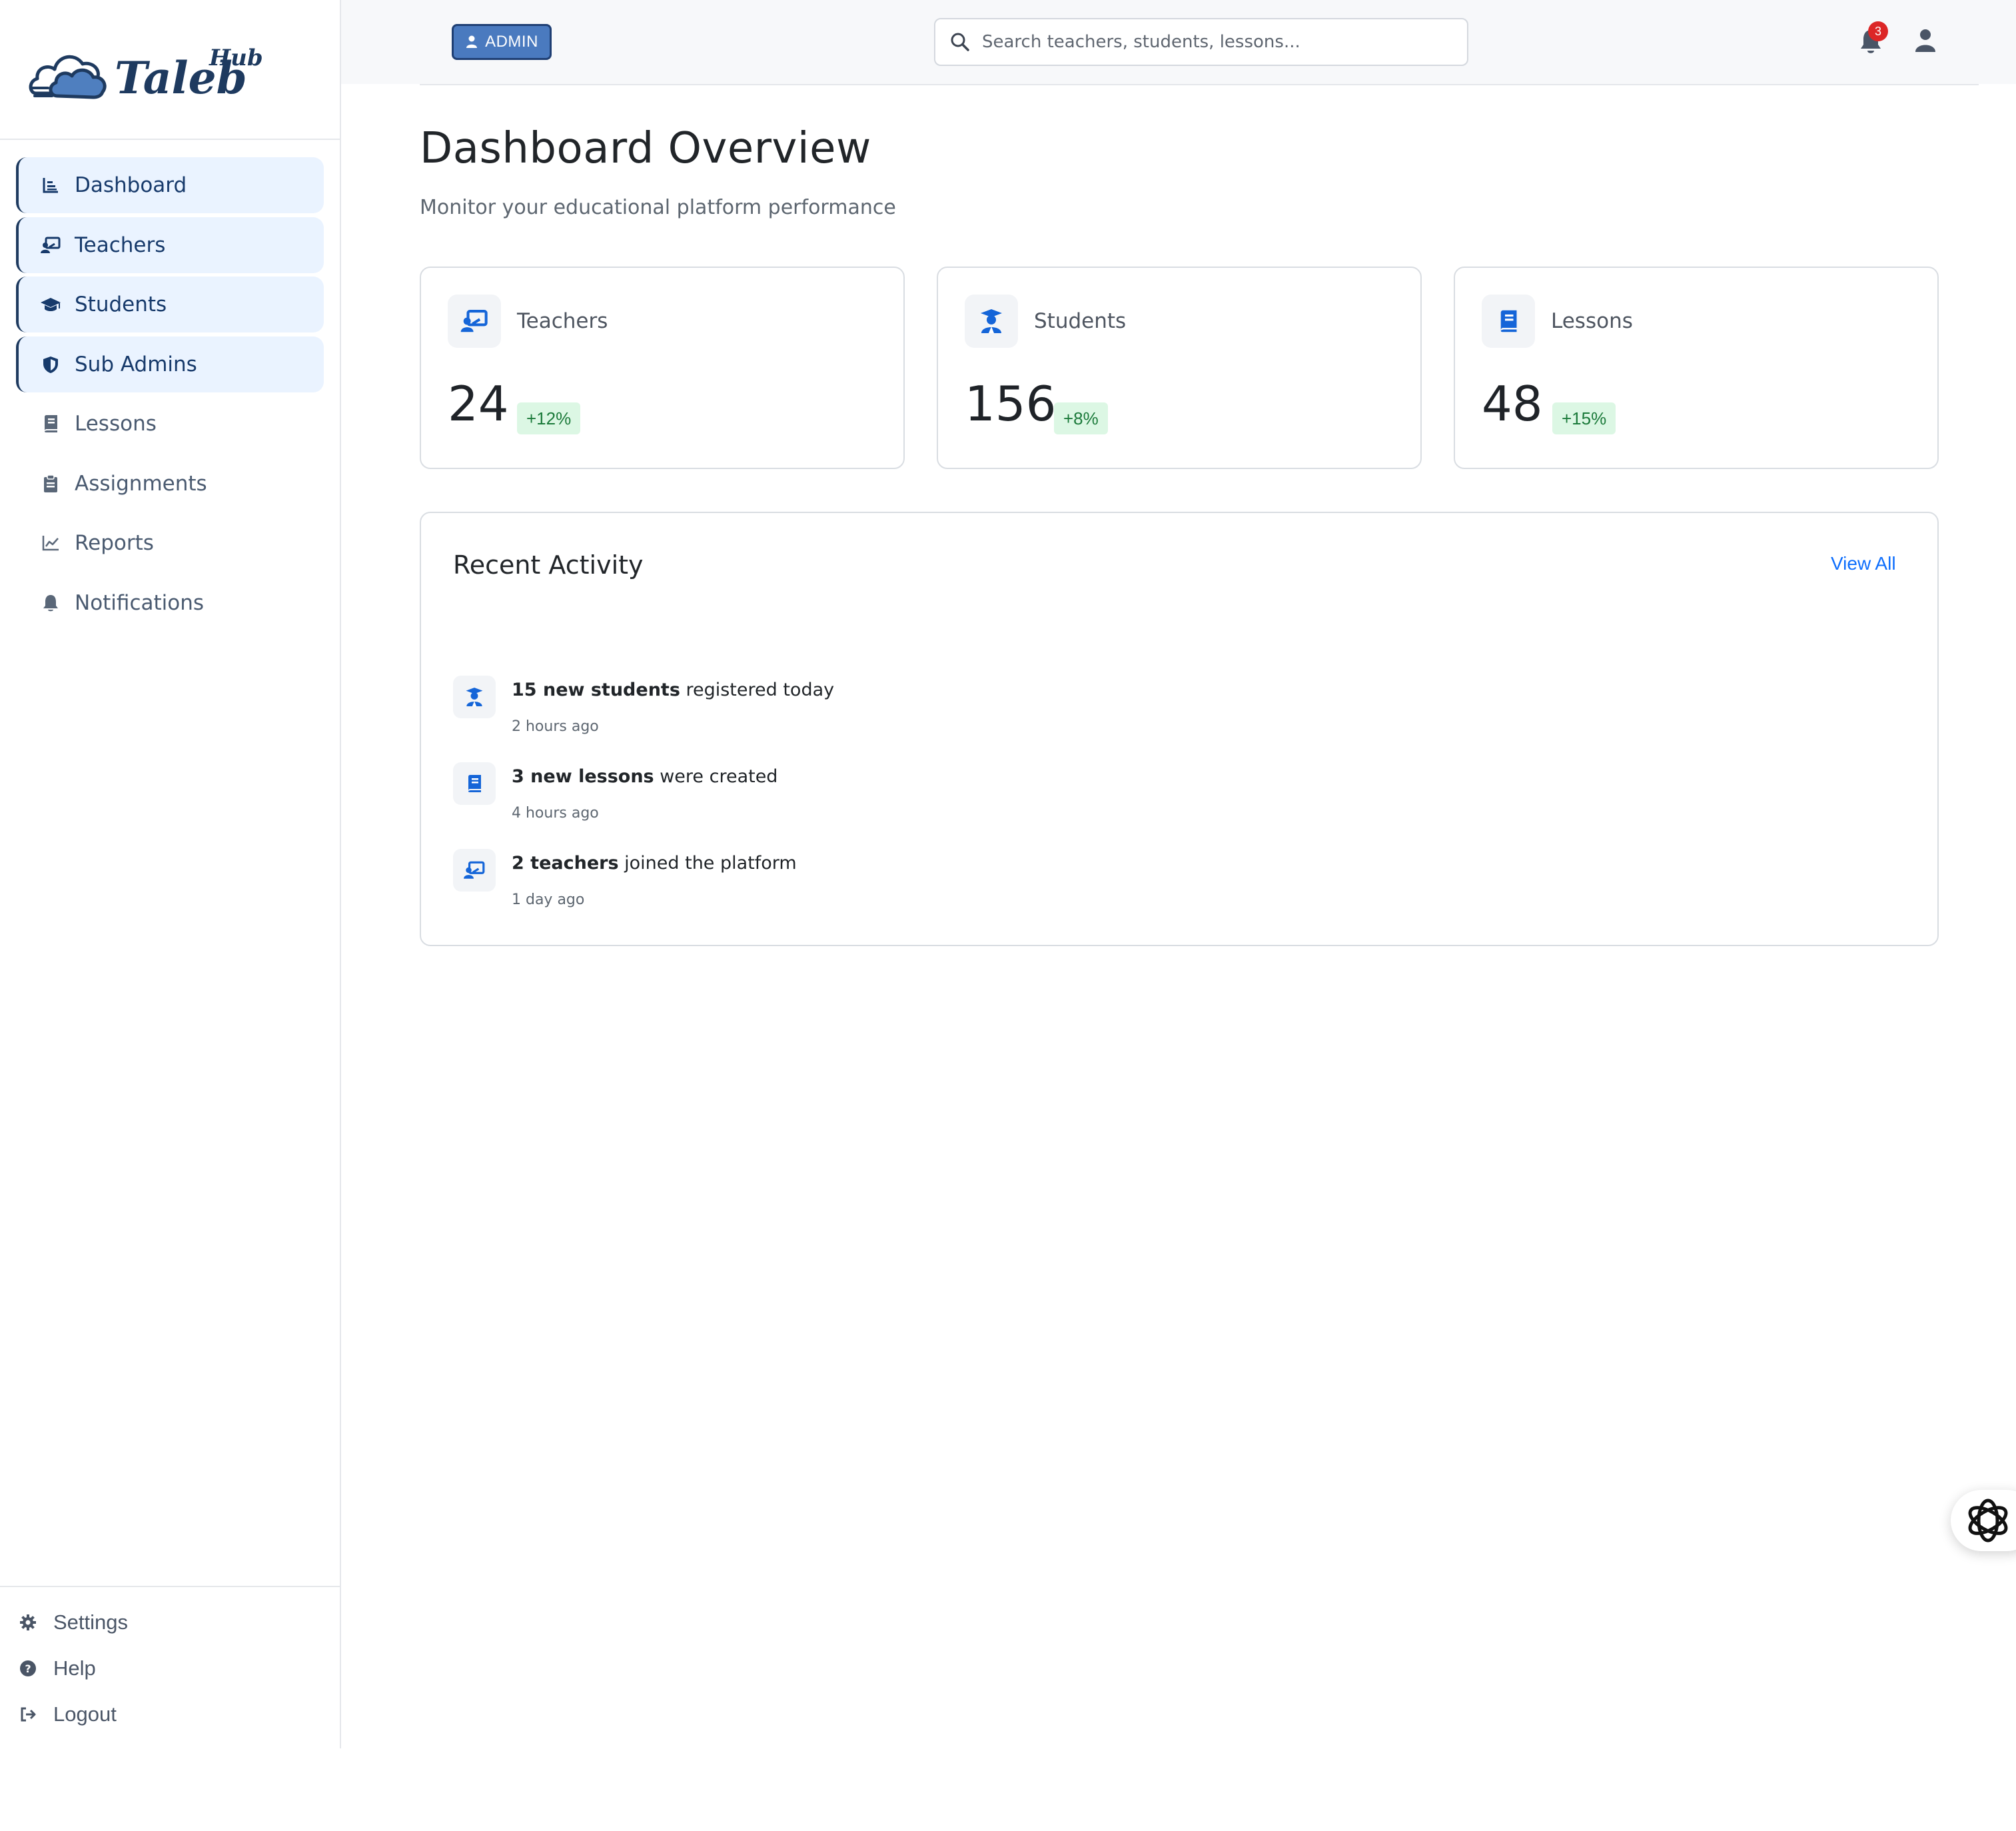  What do you see at coordinates (91, 1622) in the screenshot?
I see `settings-label: Settings` at bounding box center [91, 1622].